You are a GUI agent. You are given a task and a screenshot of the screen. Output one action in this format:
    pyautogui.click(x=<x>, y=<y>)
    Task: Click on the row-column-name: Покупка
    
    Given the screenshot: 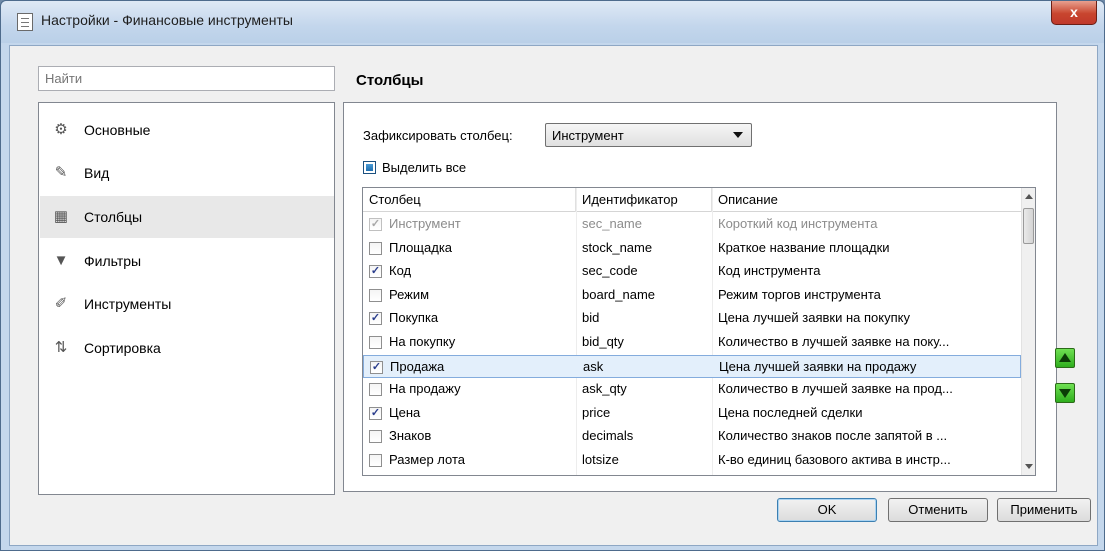 What is the action you would take?
    pyautogui.click(x=414, y=318)
    